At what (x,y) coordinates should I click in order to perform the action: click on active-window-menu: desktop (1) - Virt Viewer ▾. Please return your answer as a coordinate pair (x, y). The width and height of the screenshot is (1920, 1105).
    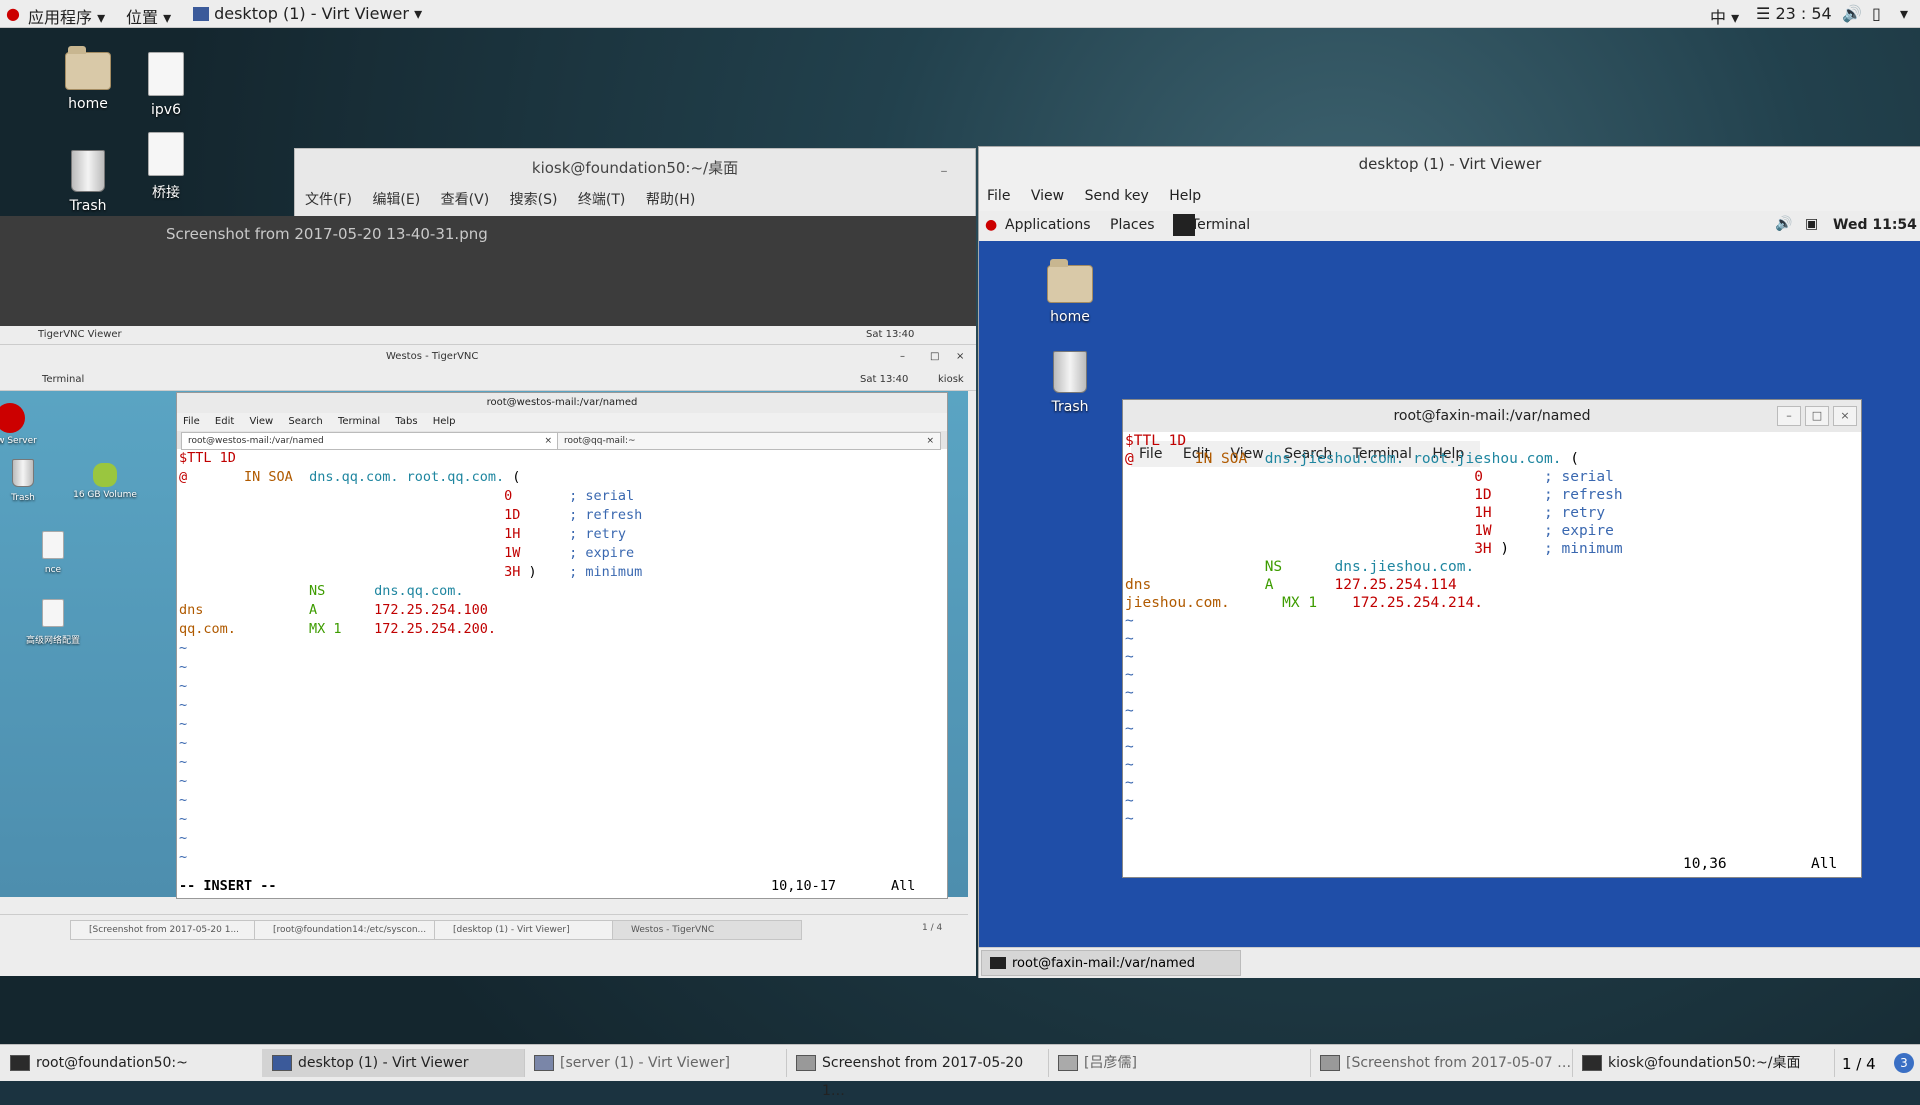
    Looking at the image, I should click on (307, 13).